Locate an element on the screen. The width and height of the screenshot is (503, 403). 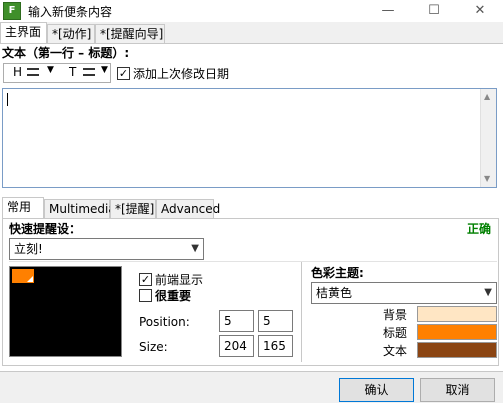
resize-grip-icon is located at coordinates (30, 279).